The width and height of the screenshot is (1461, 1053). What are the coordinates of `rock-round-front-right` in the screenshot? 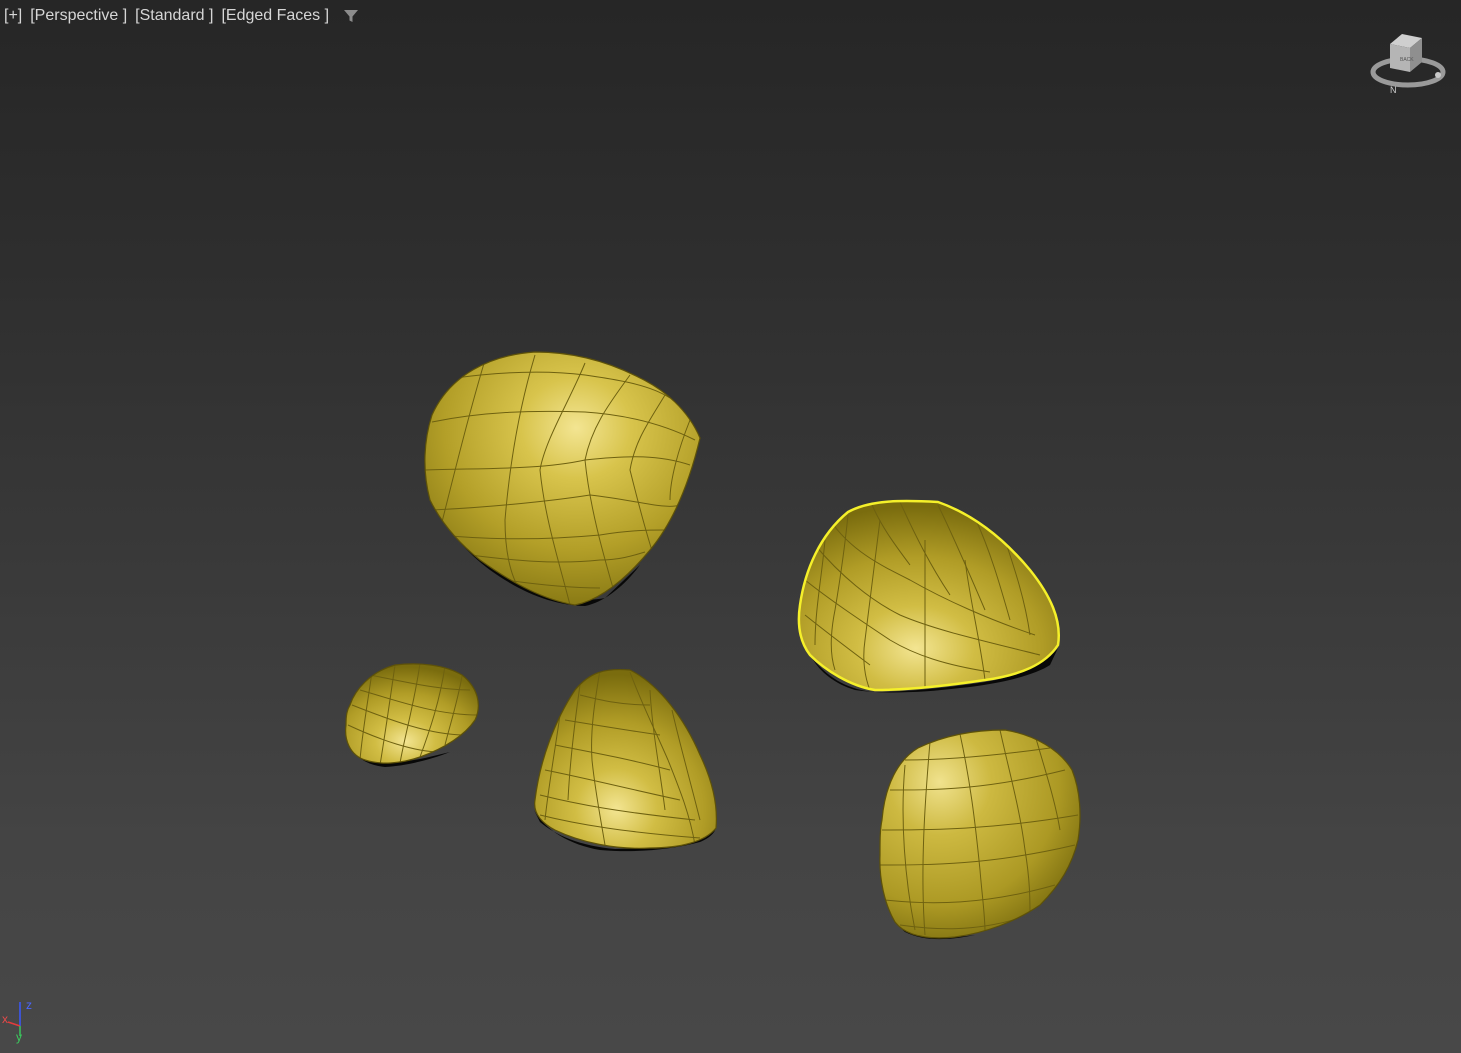 It's located at (980, 834).